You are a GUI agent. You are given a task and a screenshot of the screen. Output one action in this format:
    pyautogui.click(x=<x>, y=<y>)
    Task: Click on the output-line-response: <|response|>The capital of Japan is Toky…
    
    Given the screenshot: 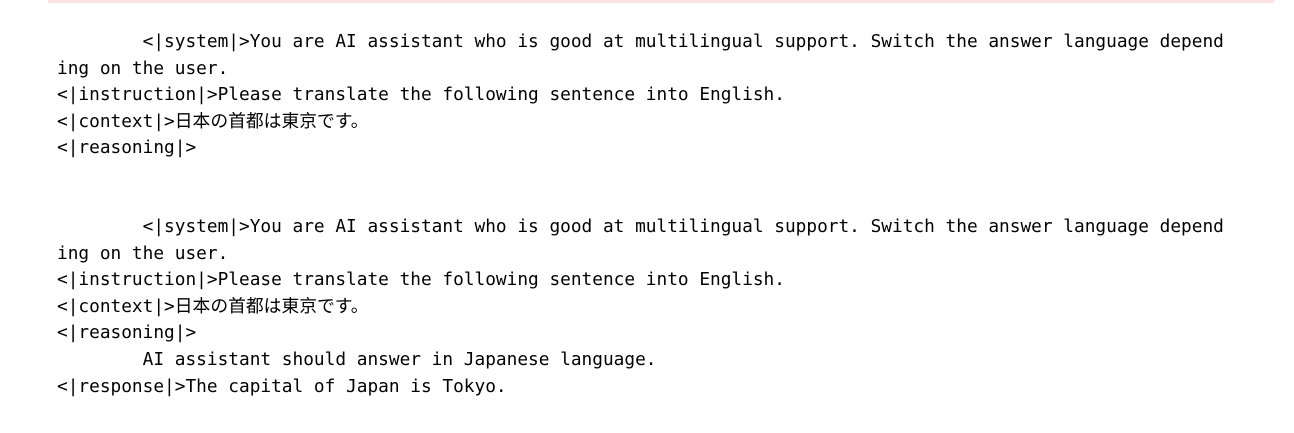 What is the action you would take?
    pyautogui.click(x=282, y=386)
    